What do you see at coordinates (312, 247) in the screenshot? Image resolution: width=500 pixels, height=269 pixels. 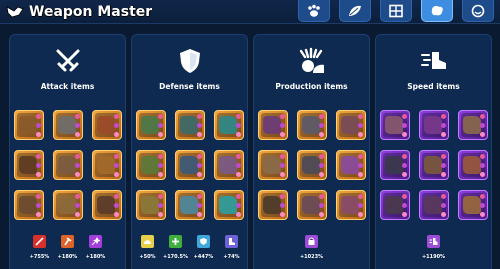 I see `stat-bonus: +1023%` at bounding box center [312, 247].